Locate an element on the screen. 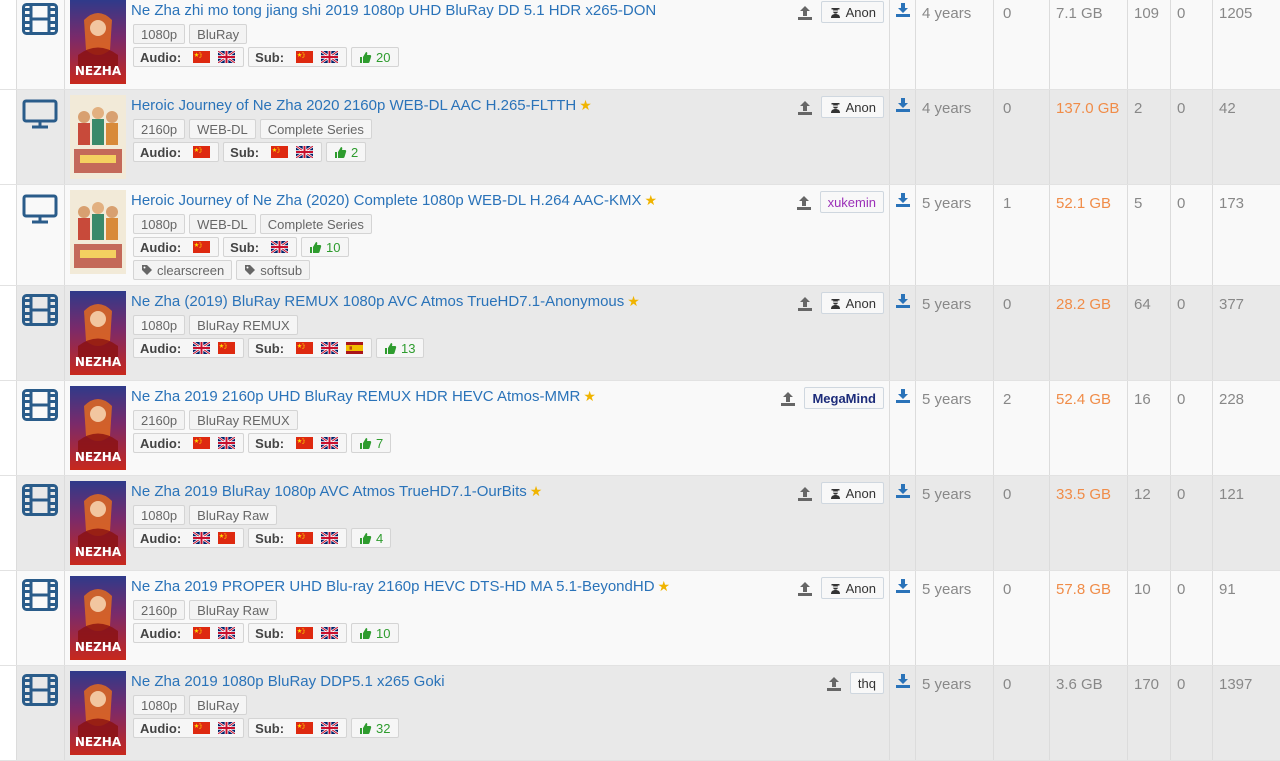 This screenshot has height=761, width=1280. uploader-badge: thq is located at coordinates (866, 683).